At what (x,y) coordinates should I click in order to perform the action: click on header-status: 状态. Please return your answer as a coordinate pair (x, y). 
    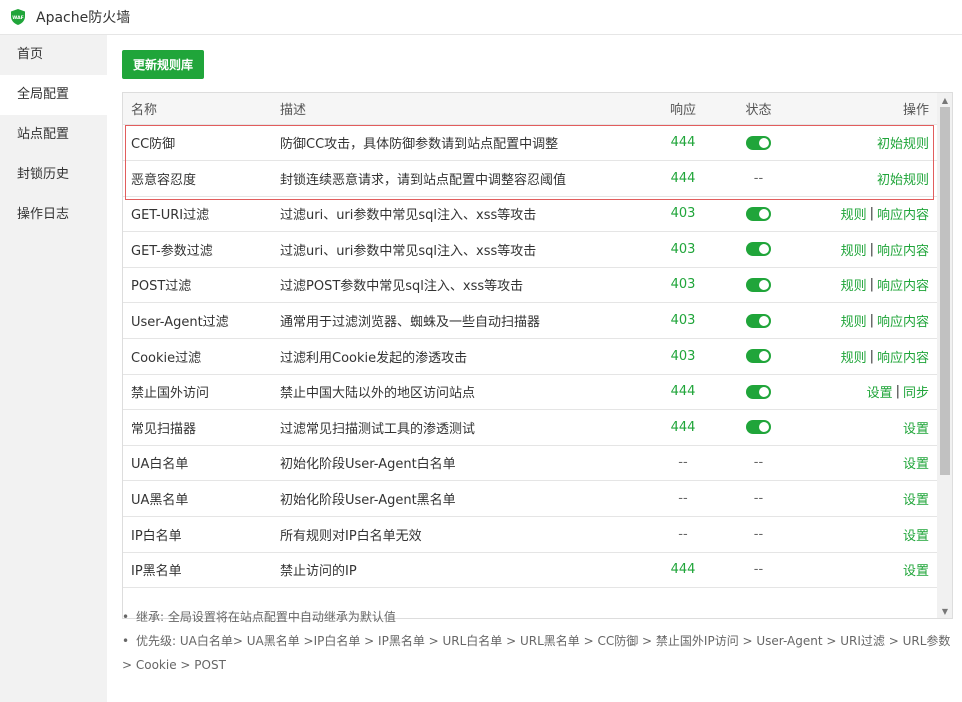
    Looking at the image, I should click on (758, 110).